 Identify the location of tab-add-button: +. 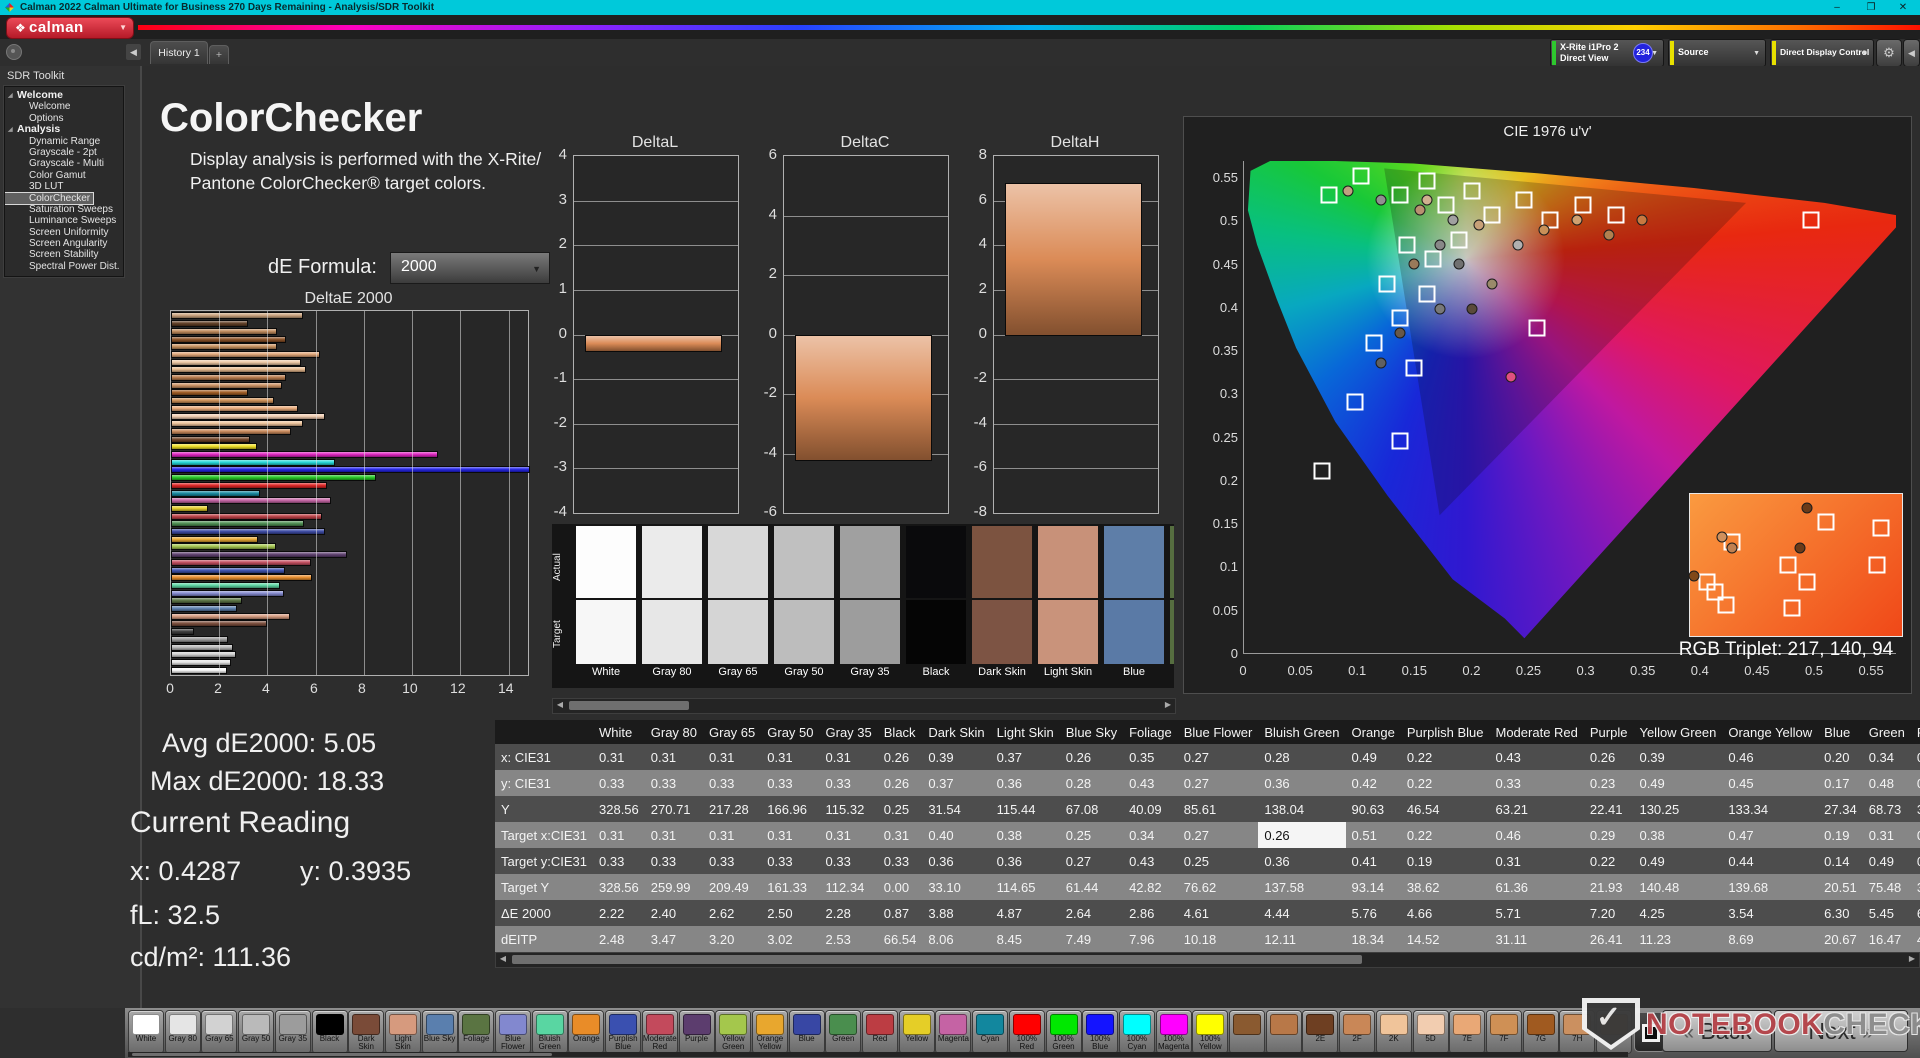
(219, 54).